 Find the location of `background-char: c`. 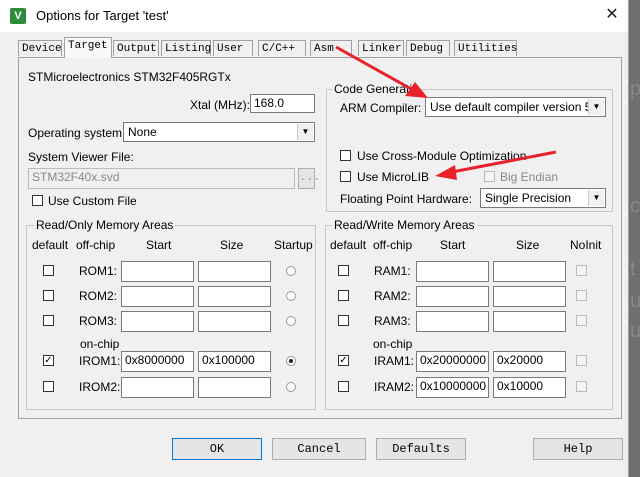

background-char: c is located at coordinates (635, 206).